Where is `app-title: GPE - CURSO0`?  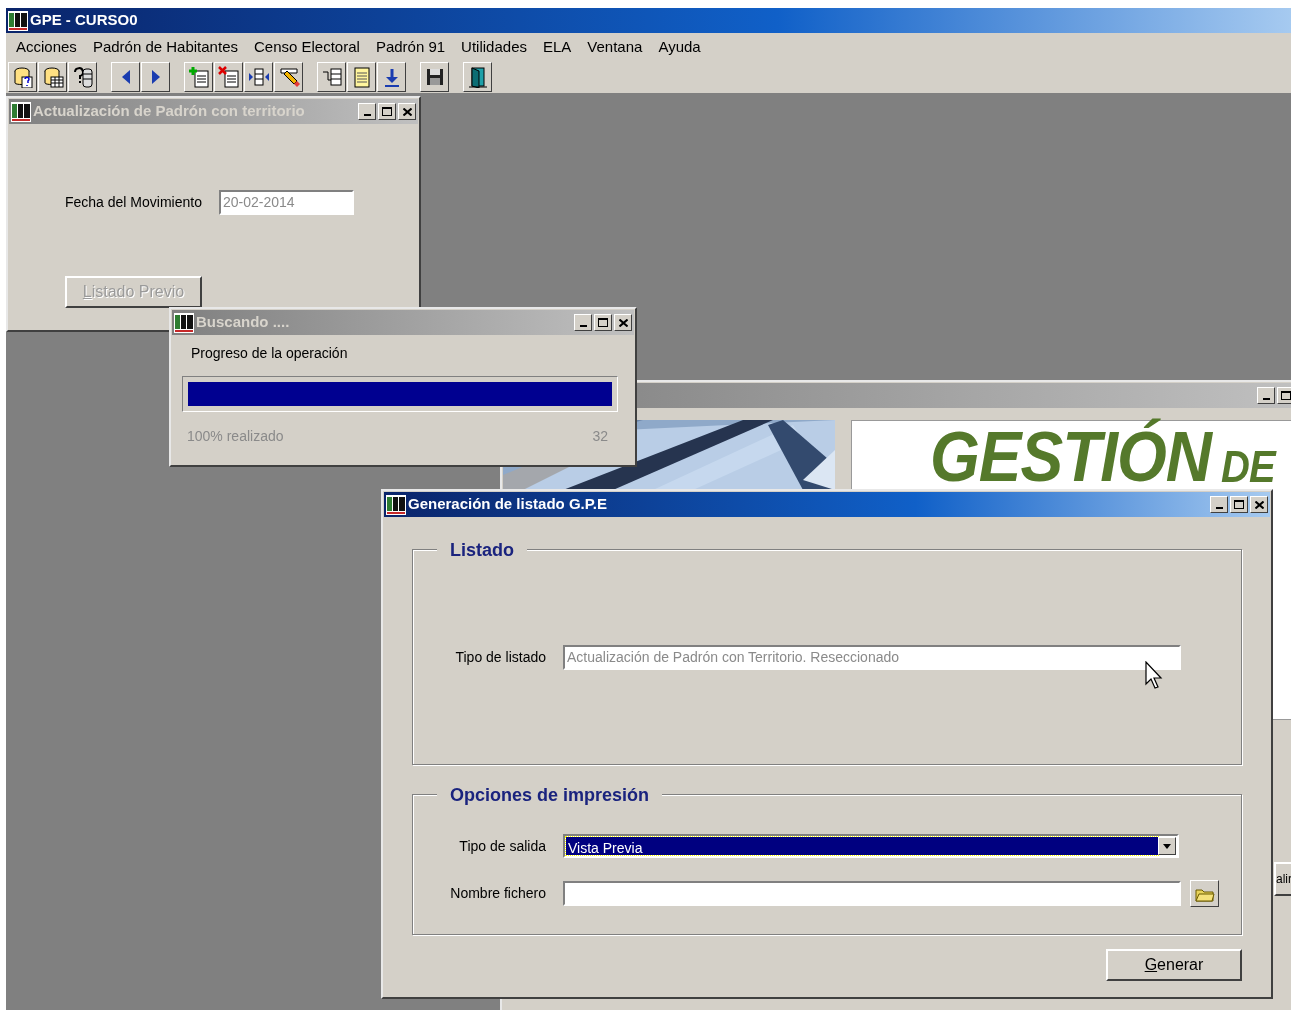
app-title: GPE - CURSO0 is located at coordinates (84, 20).